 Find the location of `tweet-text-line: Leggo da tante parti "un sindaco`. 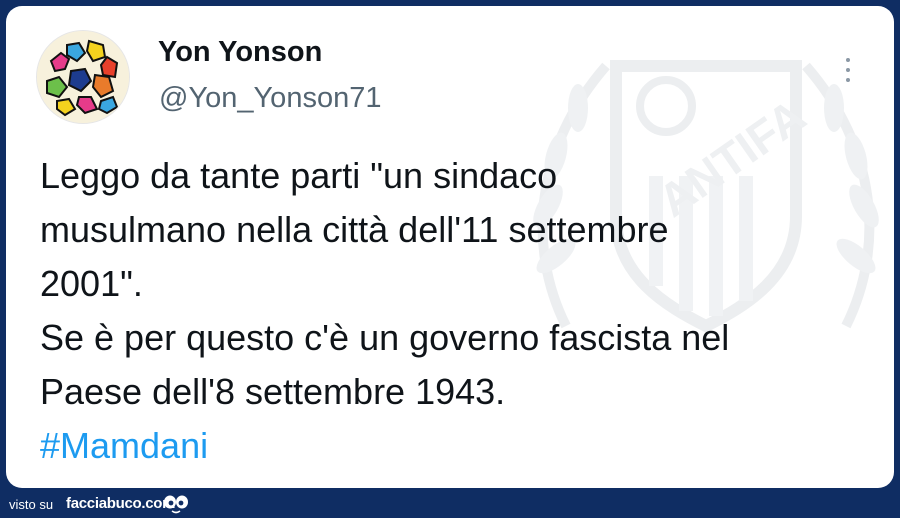

tweet-text-line: Leggo da tante parti "un sindaco is located at coordinates (299, 175).